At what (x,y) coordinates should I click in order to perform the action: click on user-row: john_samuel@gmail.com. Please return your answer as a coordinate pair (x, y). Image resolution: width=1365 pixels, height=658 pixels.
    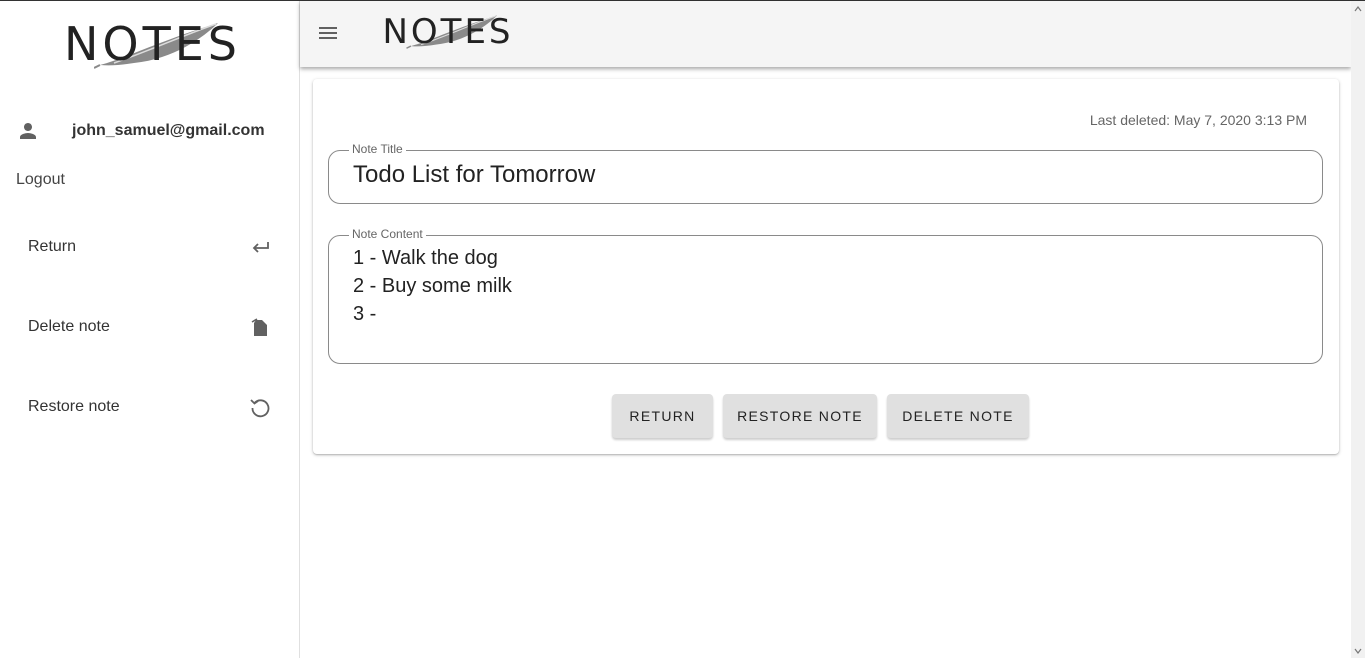
    Looking at the image, I should click on (151, 131).